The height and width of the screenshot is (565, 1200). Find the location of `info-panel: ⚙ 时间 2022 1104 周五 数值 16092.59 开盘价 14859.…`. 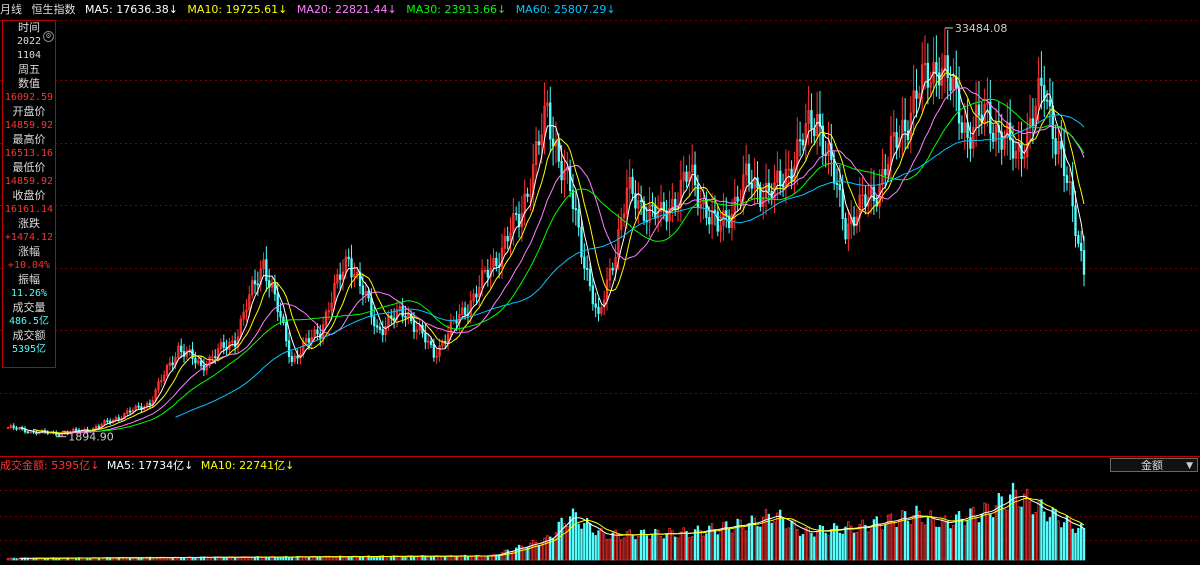

info-panel: ⚙ 时间 2022 1104 周五 数值 16092.59 开盘价 14859.… is located at coordinates (29, 194).